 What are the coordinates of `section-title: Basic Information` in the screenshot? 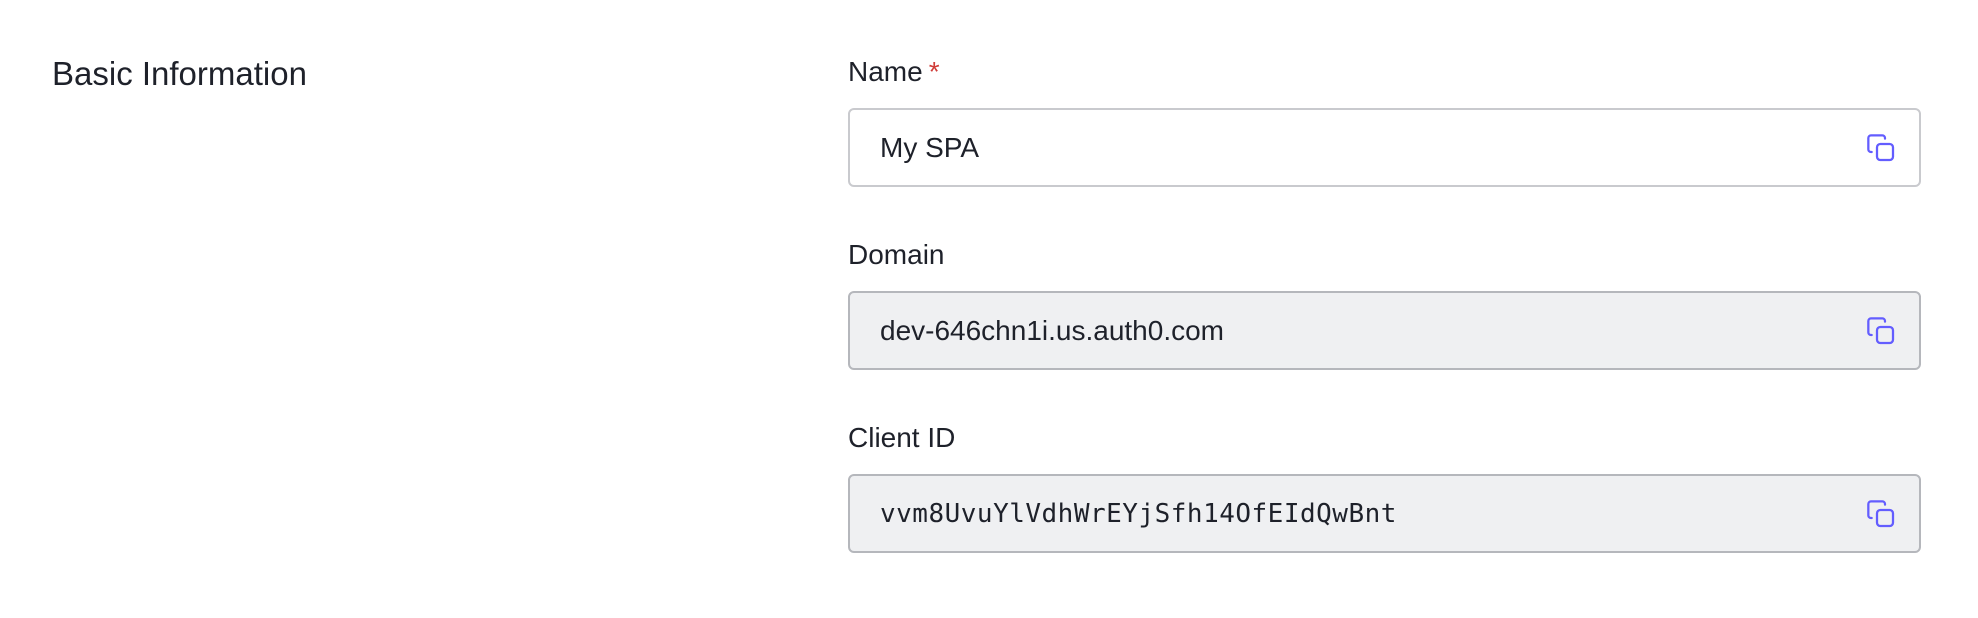 It's located at (179, 73).